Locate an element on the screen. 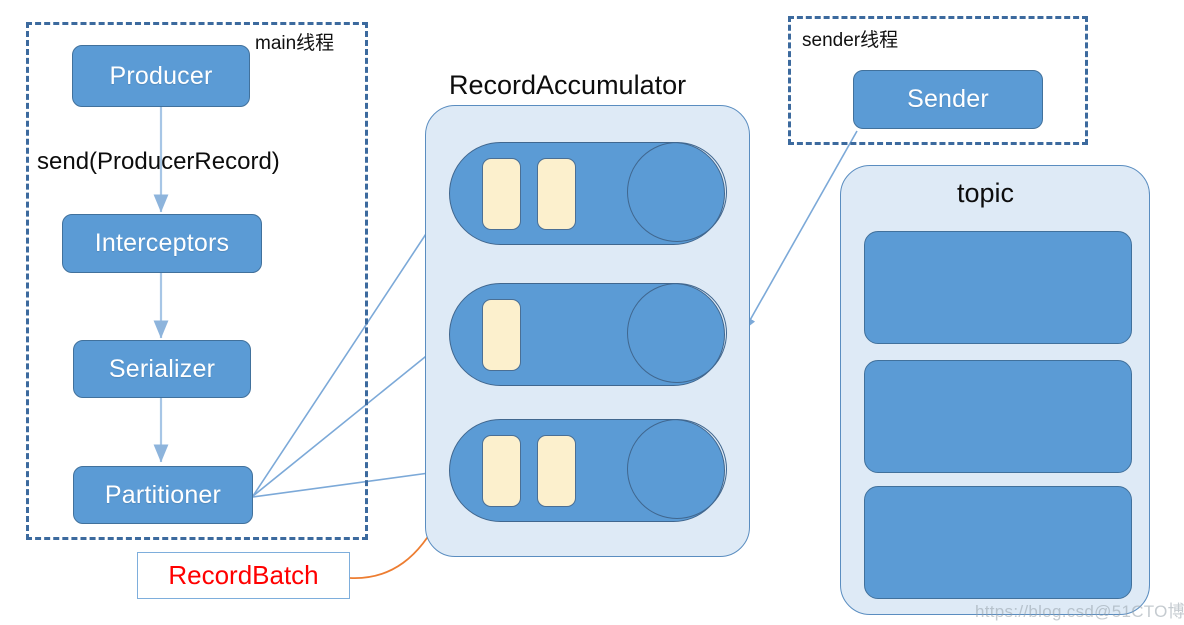 The height and width of the screenshot is (625, 1184). recordbatch-callout: RecordBatch is located at coordinates (243, 575).